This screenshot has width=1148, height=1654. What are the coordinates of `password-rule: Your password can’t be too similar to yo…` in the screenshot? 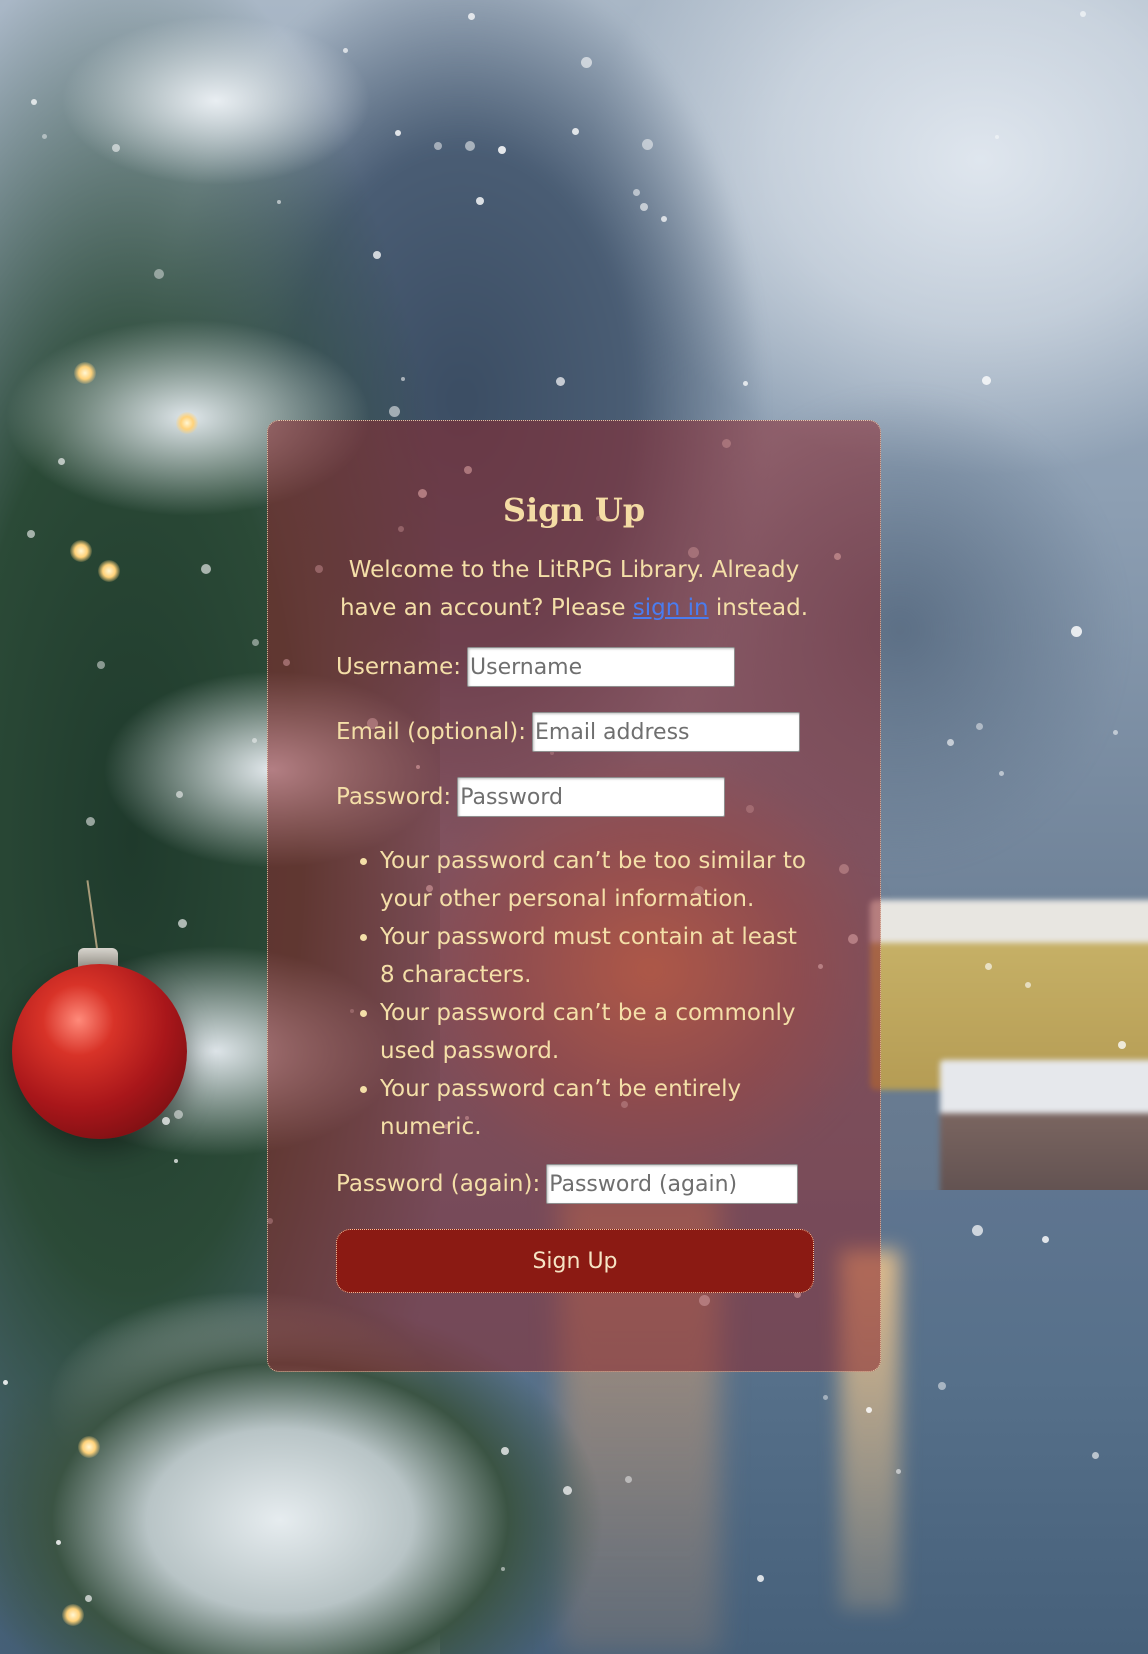 It's located at (596, 880).